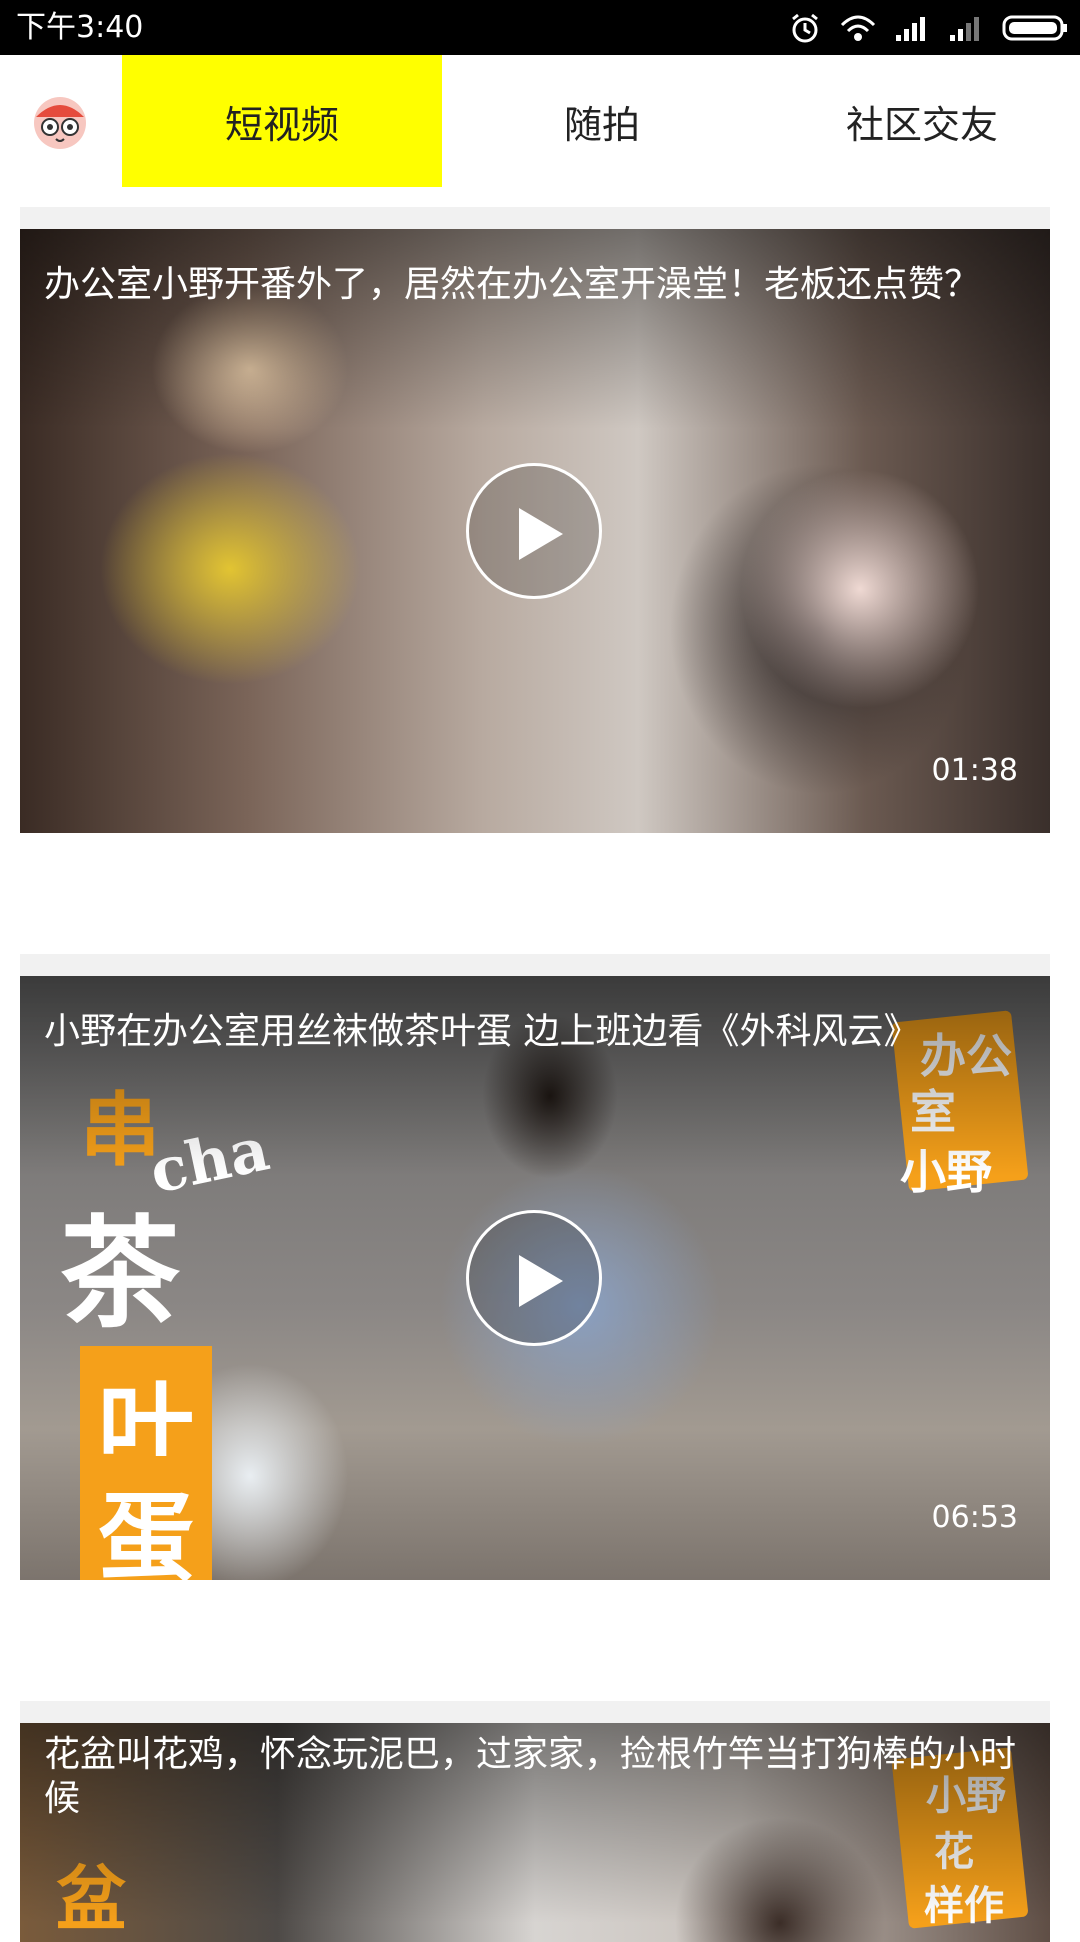  I want to click on video-card: 盆 小野 花 样作 花盆叫花鸡，怀念玩泥巴，过家家，捡根竹竿当打狗棒的小时候, so click(535, 1821).